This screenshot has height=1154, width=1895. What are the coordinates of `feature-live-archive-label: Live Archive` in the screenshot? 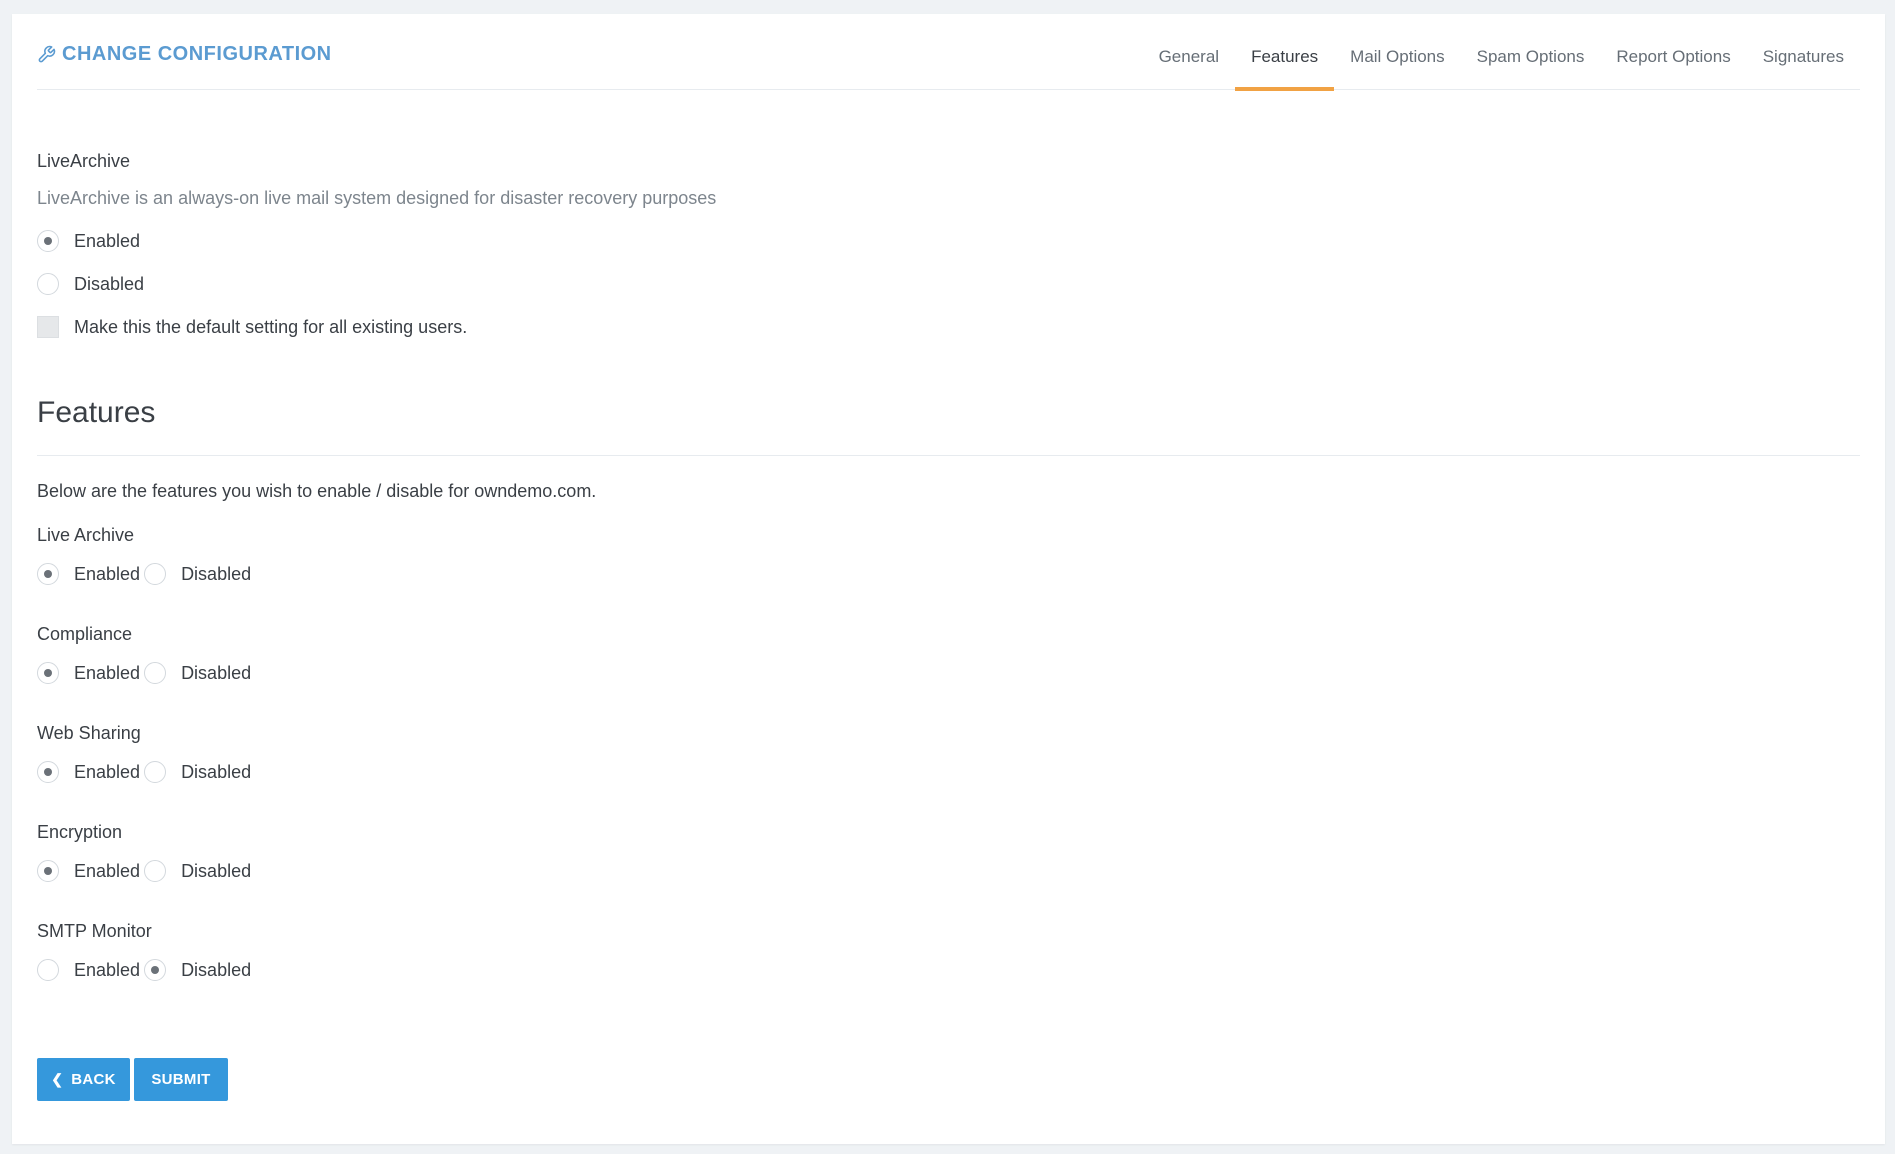 It's located at (86, 535).